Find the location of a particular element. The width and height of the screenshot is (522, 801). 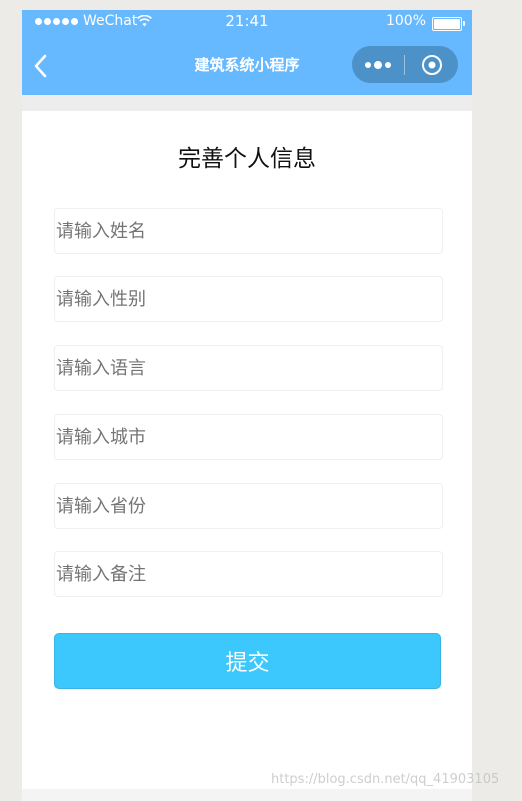

province-input is located at coordinates (248, 506).